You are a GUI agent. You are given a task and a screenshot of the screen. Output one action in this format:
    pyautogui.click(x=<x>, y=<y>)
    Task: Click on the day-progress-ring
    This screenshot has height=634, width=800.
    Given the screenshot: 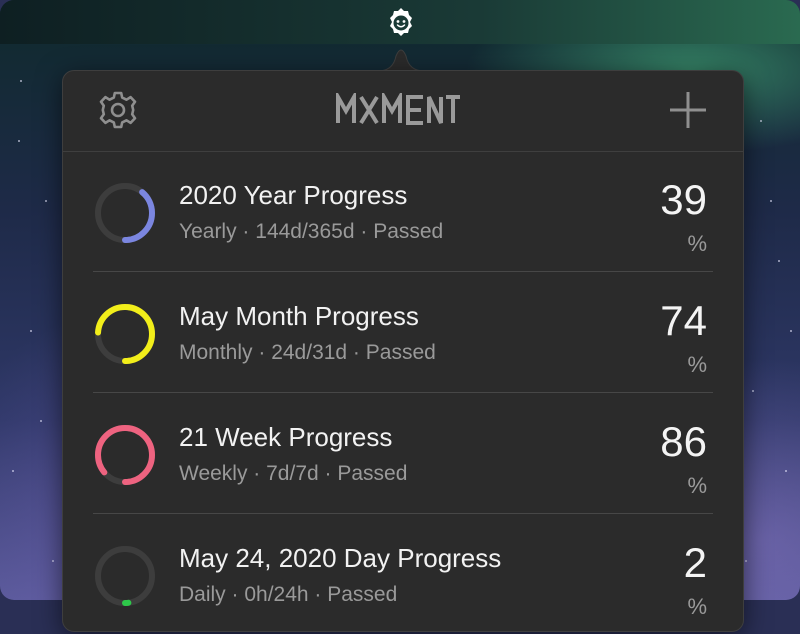 What is the action you would take?
    pyautogui.click(x=125, y=576)
    